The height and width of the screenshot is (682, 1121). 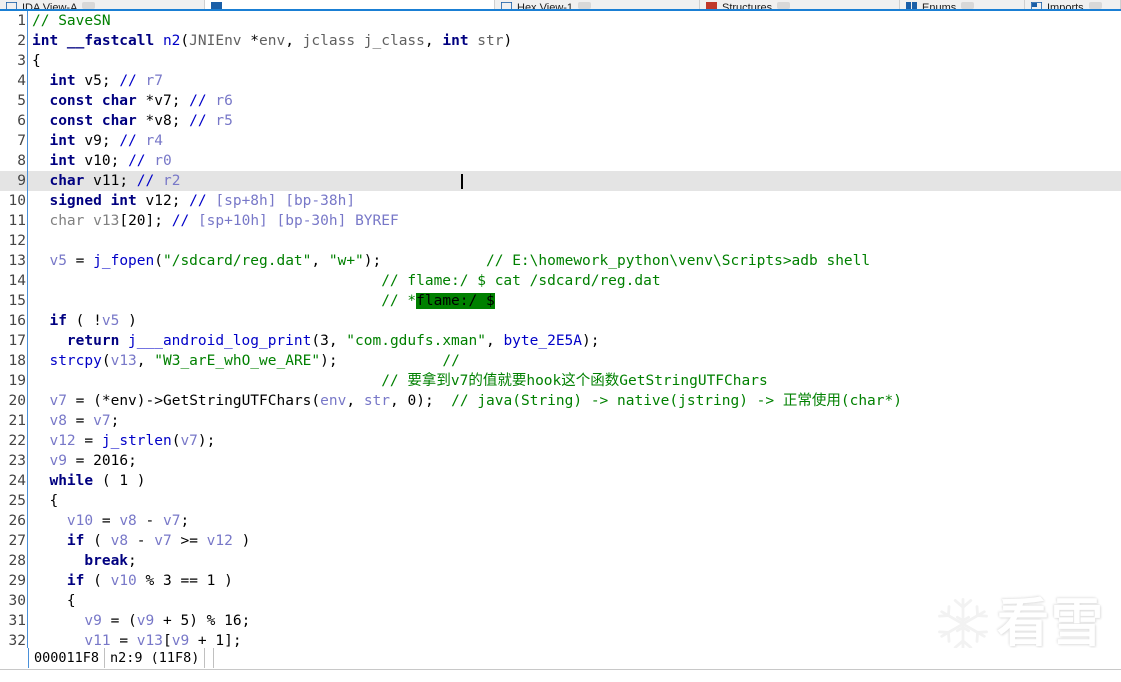 I want to click on code-line: 16 if ( !v5 ), so click(x=560, y=321).